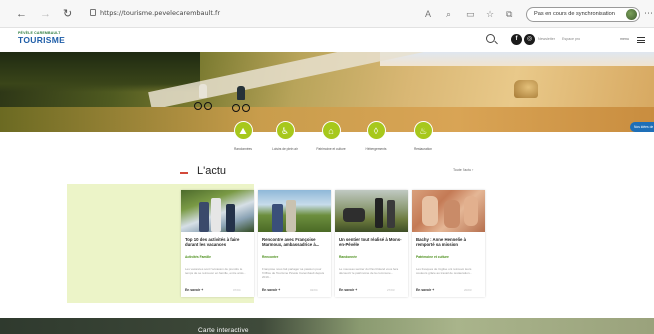 The image size is (654, 334). I want to click on news-card-date: 02/04, so click(314, 290).